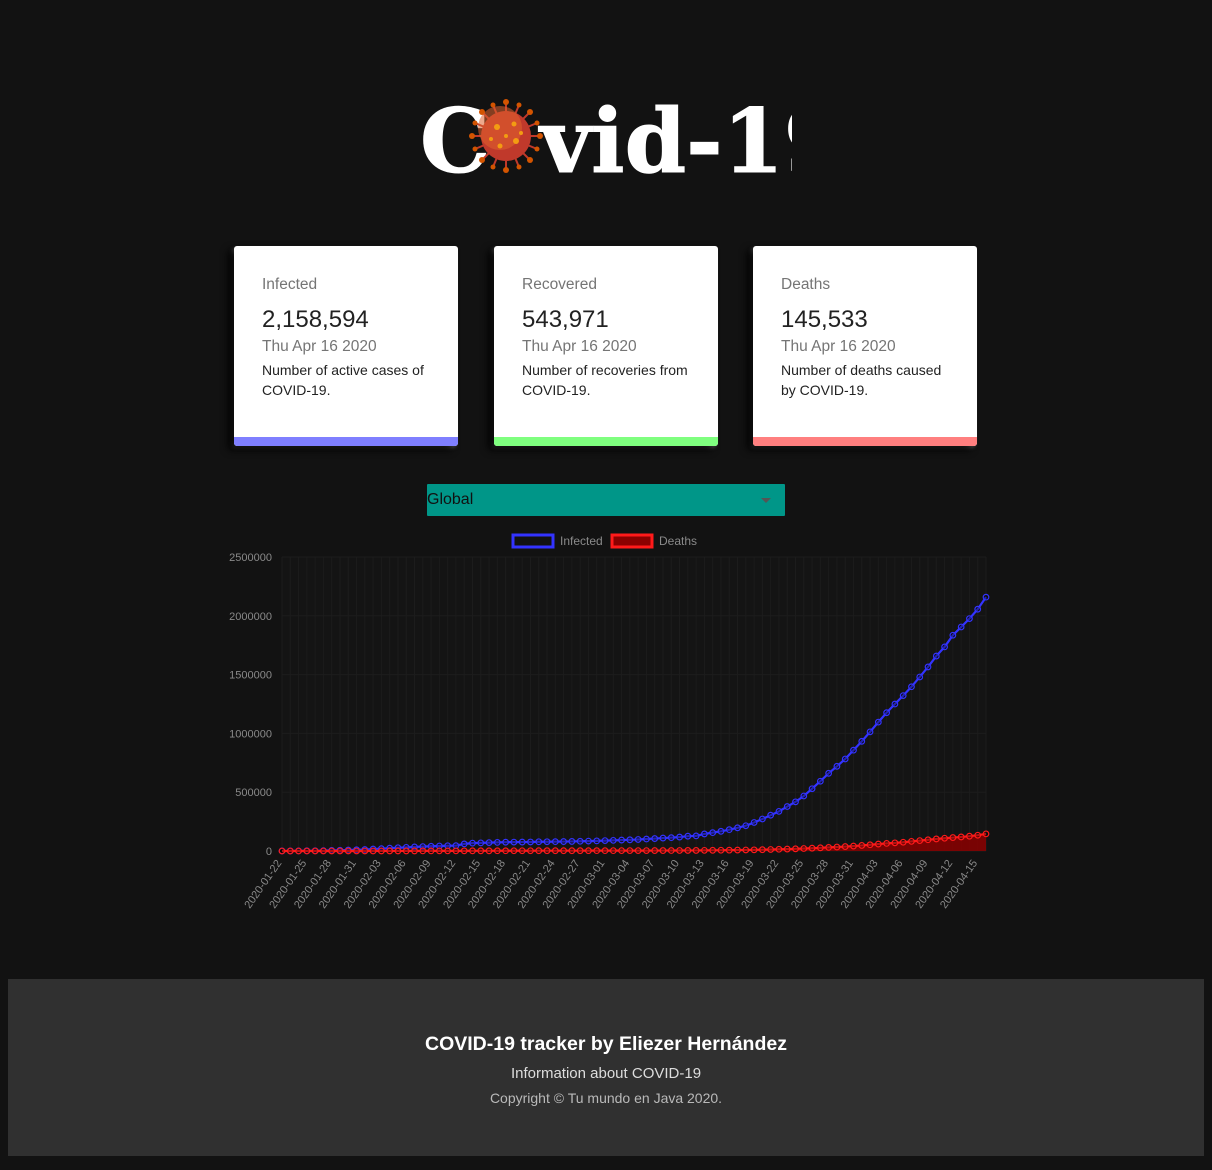 This screenshot has height=1170, width=1212. What do you see at coordinates (606, 1072) in the screenshot?
I see `footer-info-link: Information about COVID-19` at bounding box center [606, 1072].